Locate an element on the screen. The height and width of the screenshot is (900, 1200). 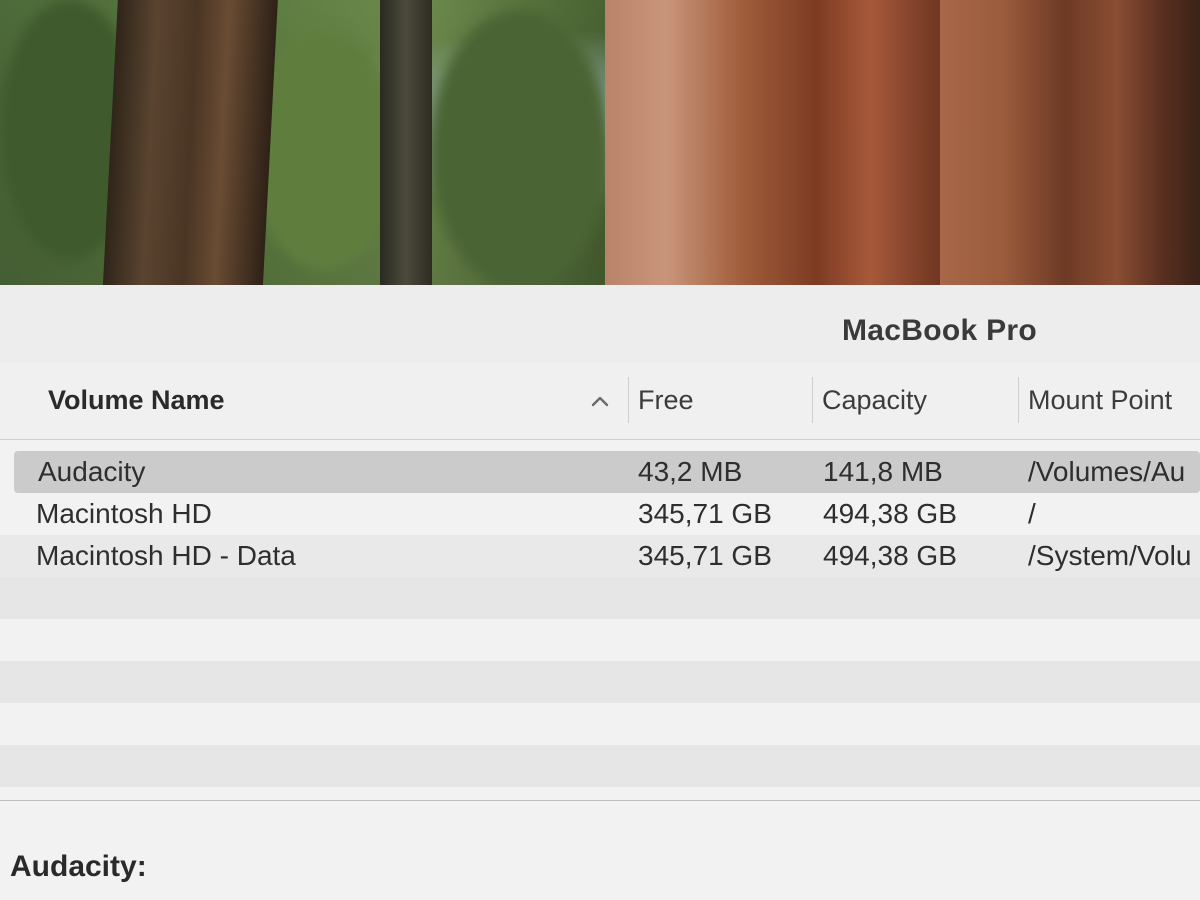
chevron-up-icon is located at coordinates (600, 401).